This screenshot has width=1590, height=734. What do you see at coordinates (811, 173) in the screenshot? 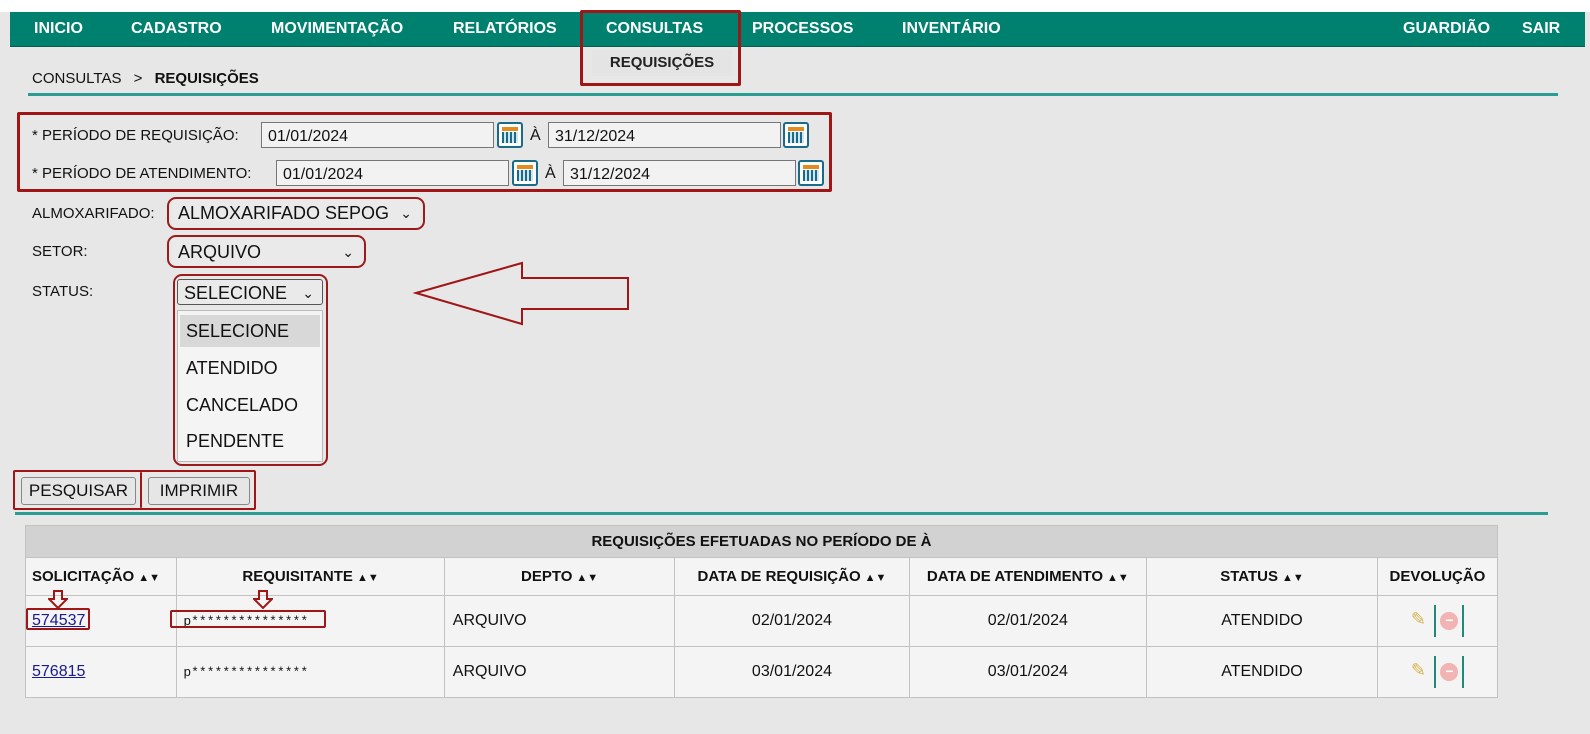
I see `att-to-calendar-icon` at bounding box center [811, 173].